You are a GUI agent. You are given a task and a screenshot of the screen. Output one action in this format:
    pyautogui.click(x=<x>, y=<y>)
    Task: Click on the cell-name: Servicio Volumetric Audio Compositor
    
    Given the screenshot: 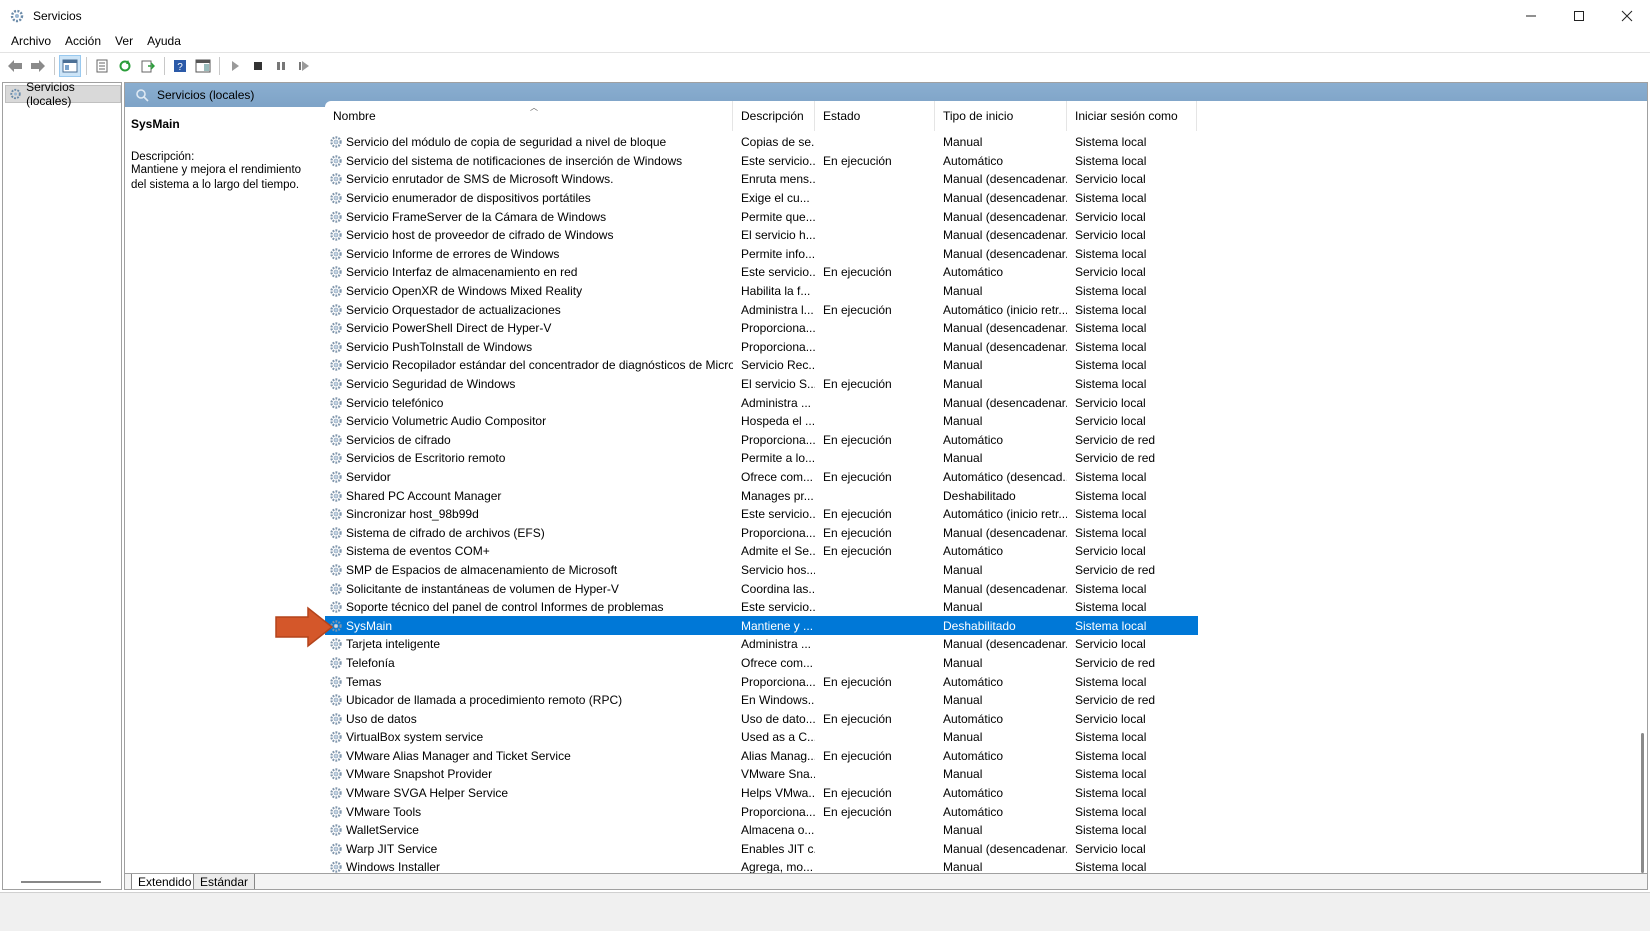 What is the action you would take?
    pyautogui.click(x=529, y=421)
    